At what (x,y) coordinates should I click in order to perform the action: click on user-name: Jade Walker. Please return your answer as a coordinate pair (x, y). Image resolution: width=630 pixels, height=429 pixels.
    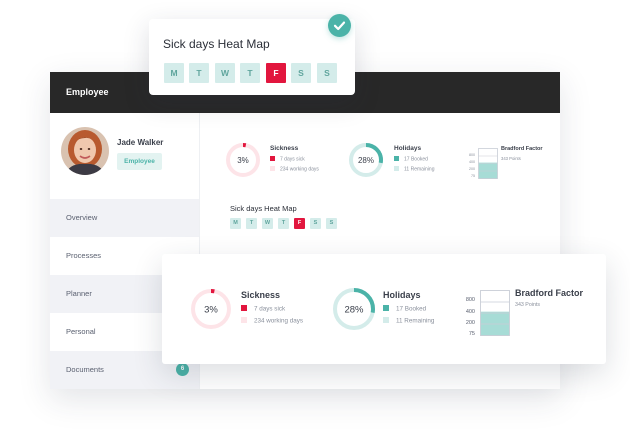
    Looking at the image, I should click on (140, 142).